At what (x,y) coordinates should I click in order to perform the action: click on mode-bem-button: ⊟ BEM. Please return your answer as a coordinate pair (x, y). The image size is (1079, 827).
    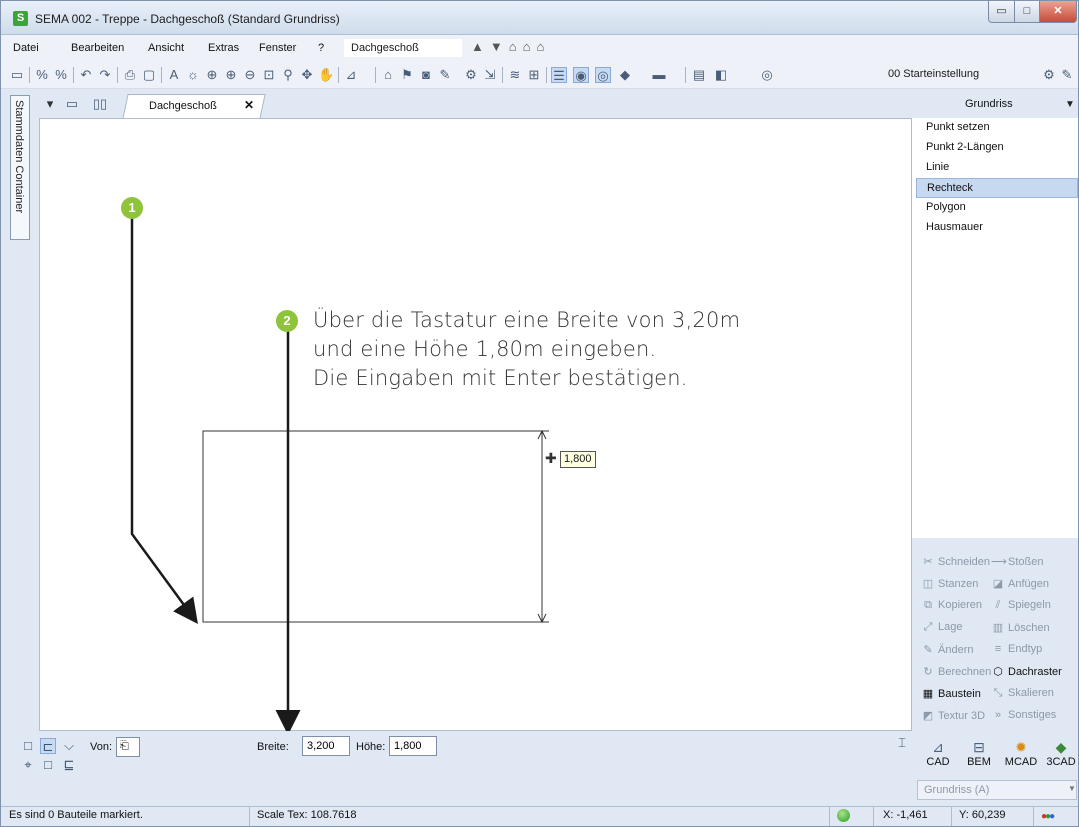
    Looking at the image, I should click on (979, 753).